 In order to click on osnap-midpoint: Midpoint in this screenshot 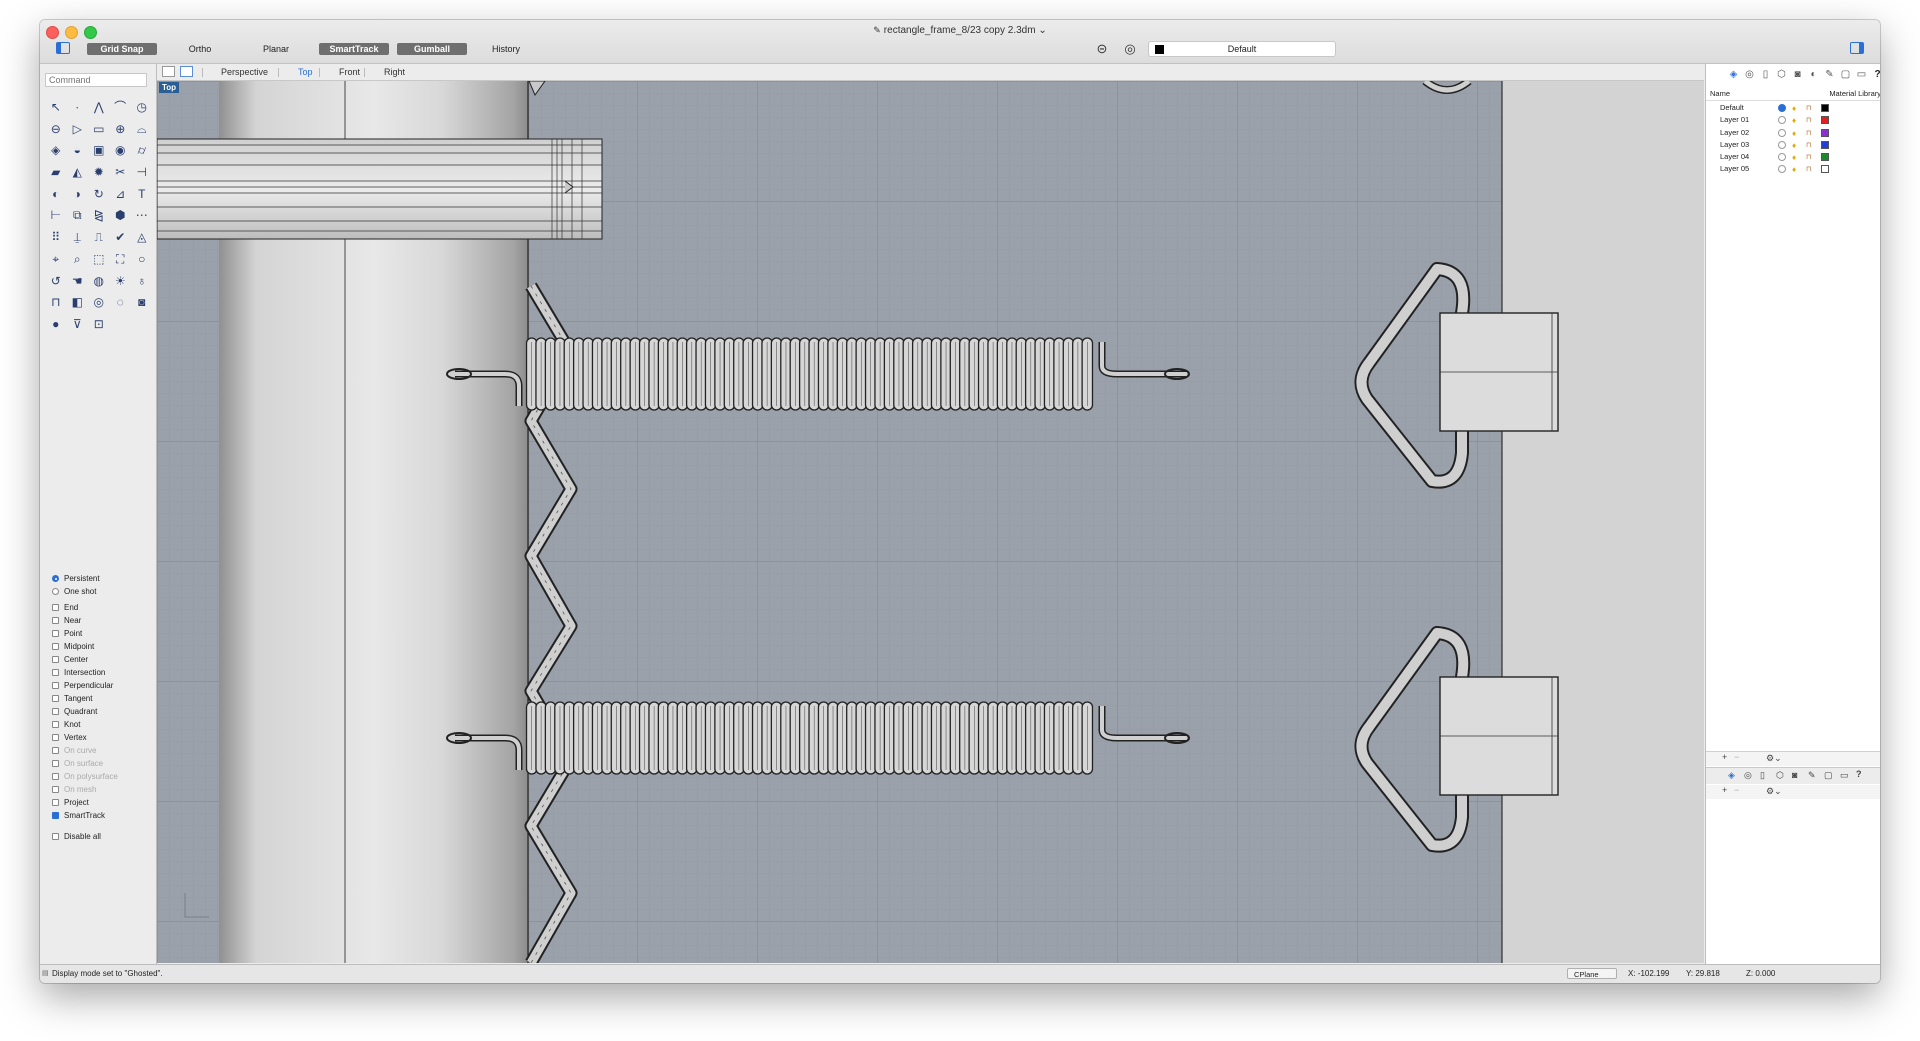, I will do `click(102, 646)`.